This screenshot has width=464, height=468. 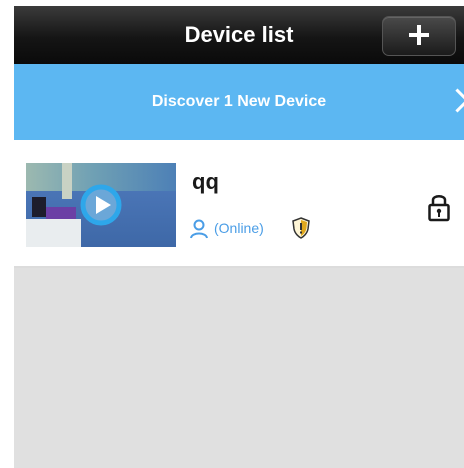 I want to click on thumbnail-object, so click(x=39, y=207).